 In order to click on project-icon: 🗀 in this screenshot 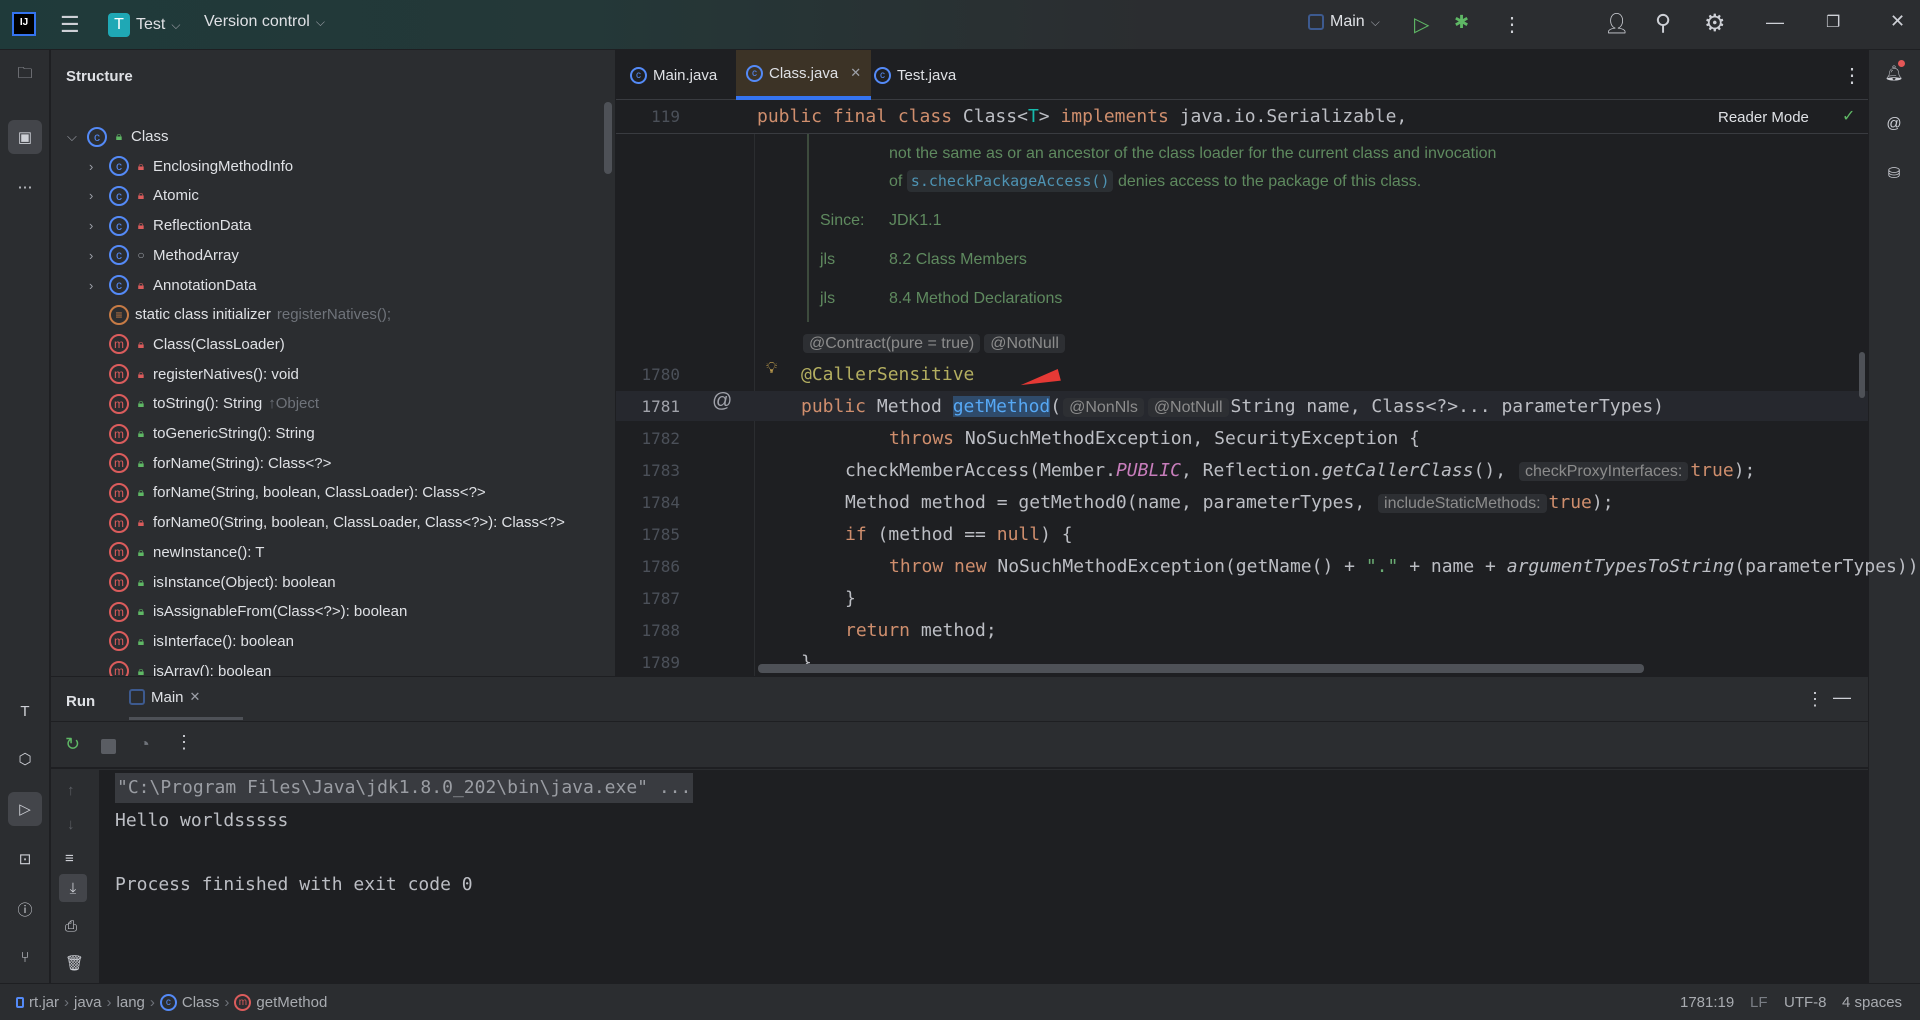, I will do `click(25, 75)`.